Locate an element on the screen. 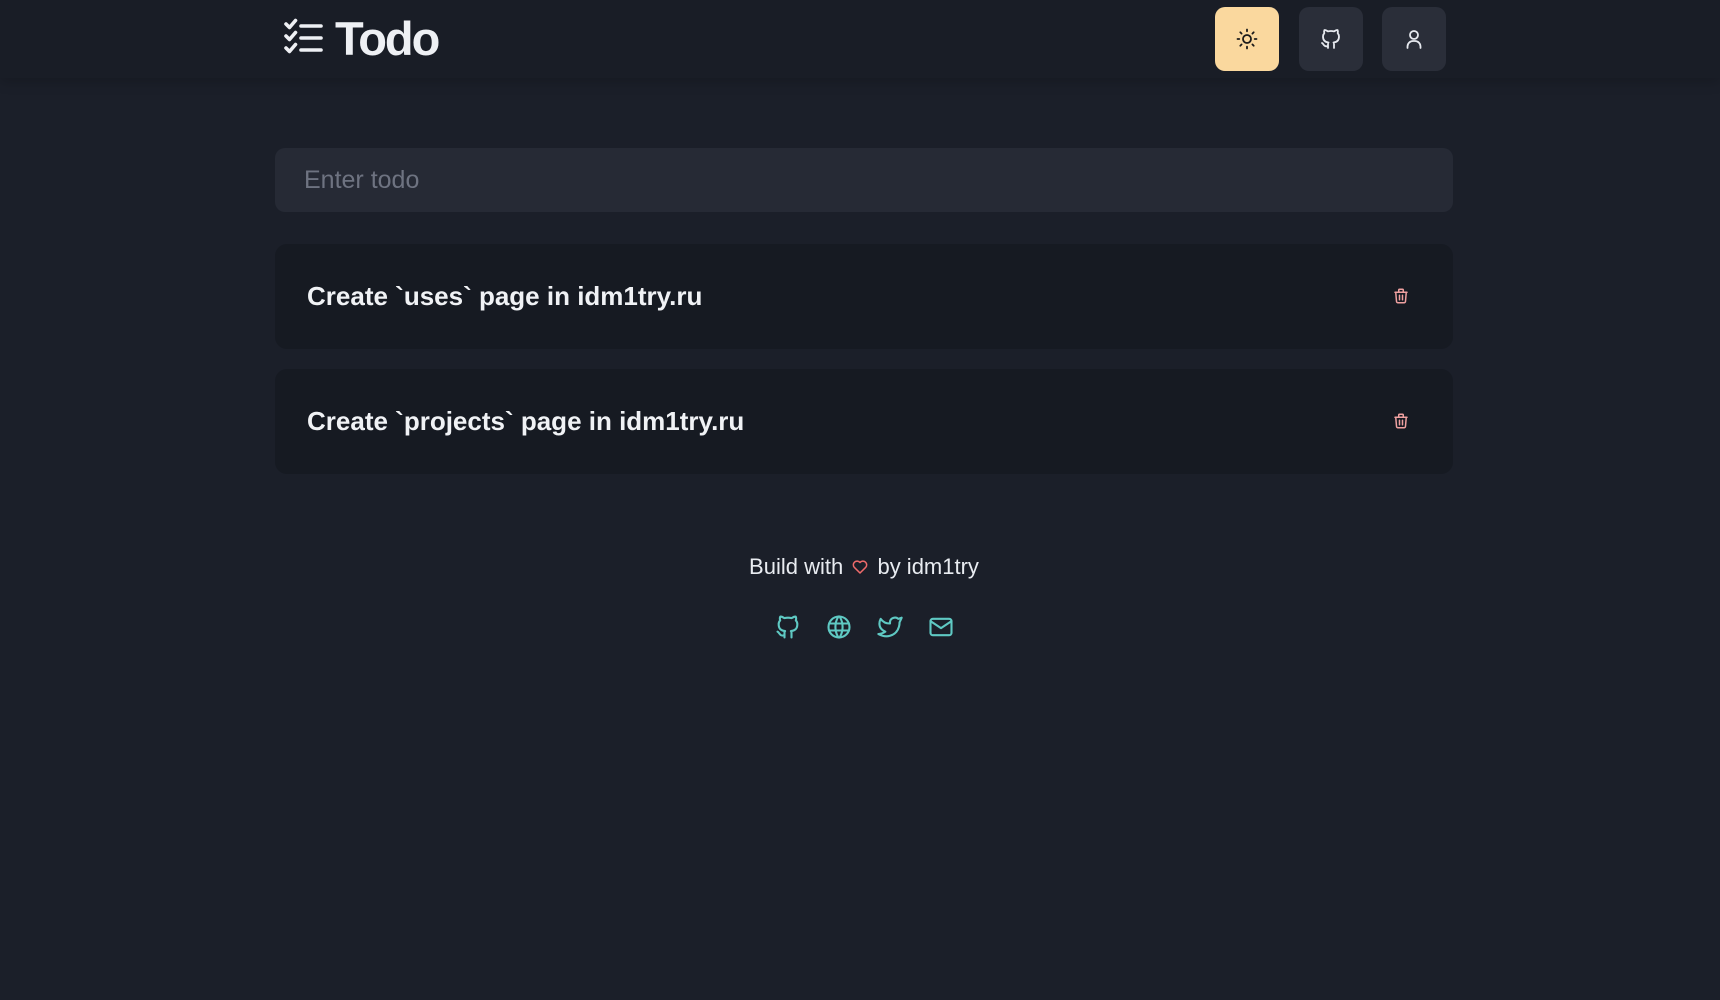 This screenshot has height=1000, width=1720. globe-icon is located at coordinates (838, 627).